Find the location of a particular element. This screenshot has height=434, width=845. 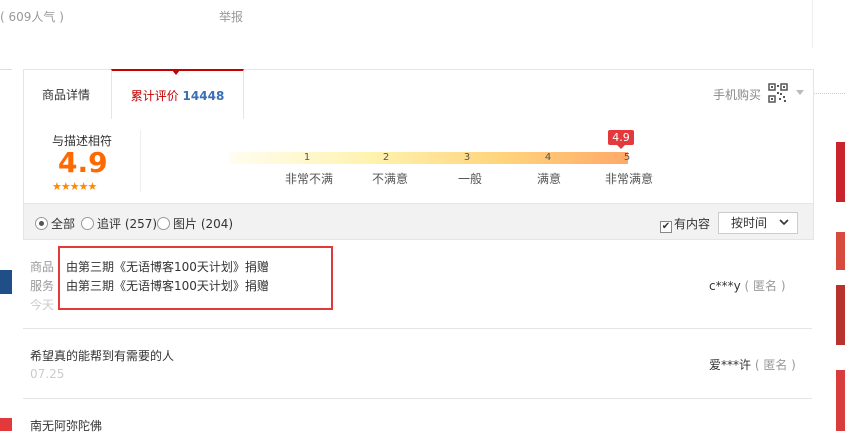

radio-all-icon is located at coordinates (41, 223).